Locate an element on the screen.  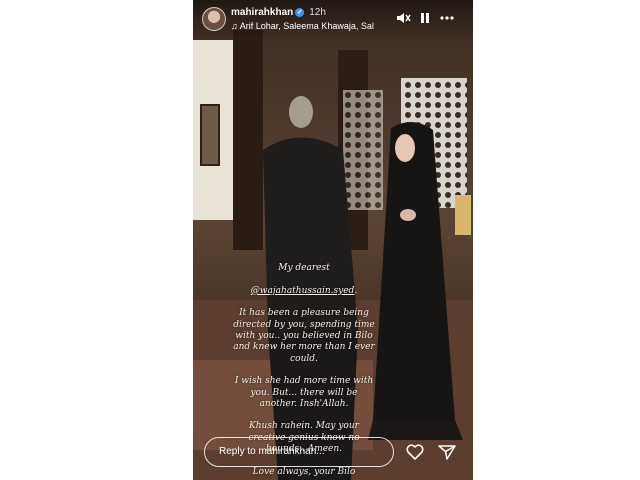
avatar is located at coordinates (214, 19).